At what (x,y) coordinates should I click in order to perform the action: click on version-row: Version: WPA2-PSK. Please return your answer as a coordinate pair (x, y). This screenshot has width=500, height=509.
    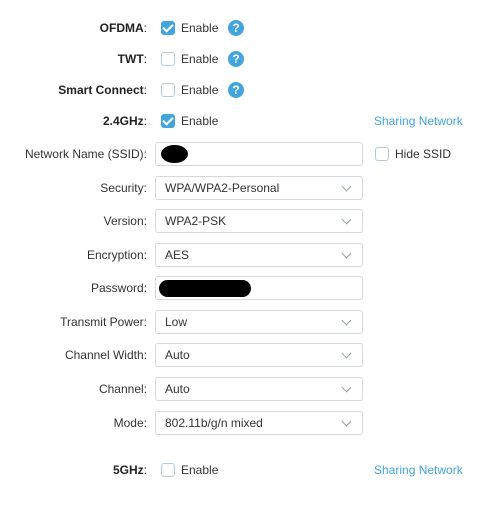
    Looking at the image, I should click on (250, 221).